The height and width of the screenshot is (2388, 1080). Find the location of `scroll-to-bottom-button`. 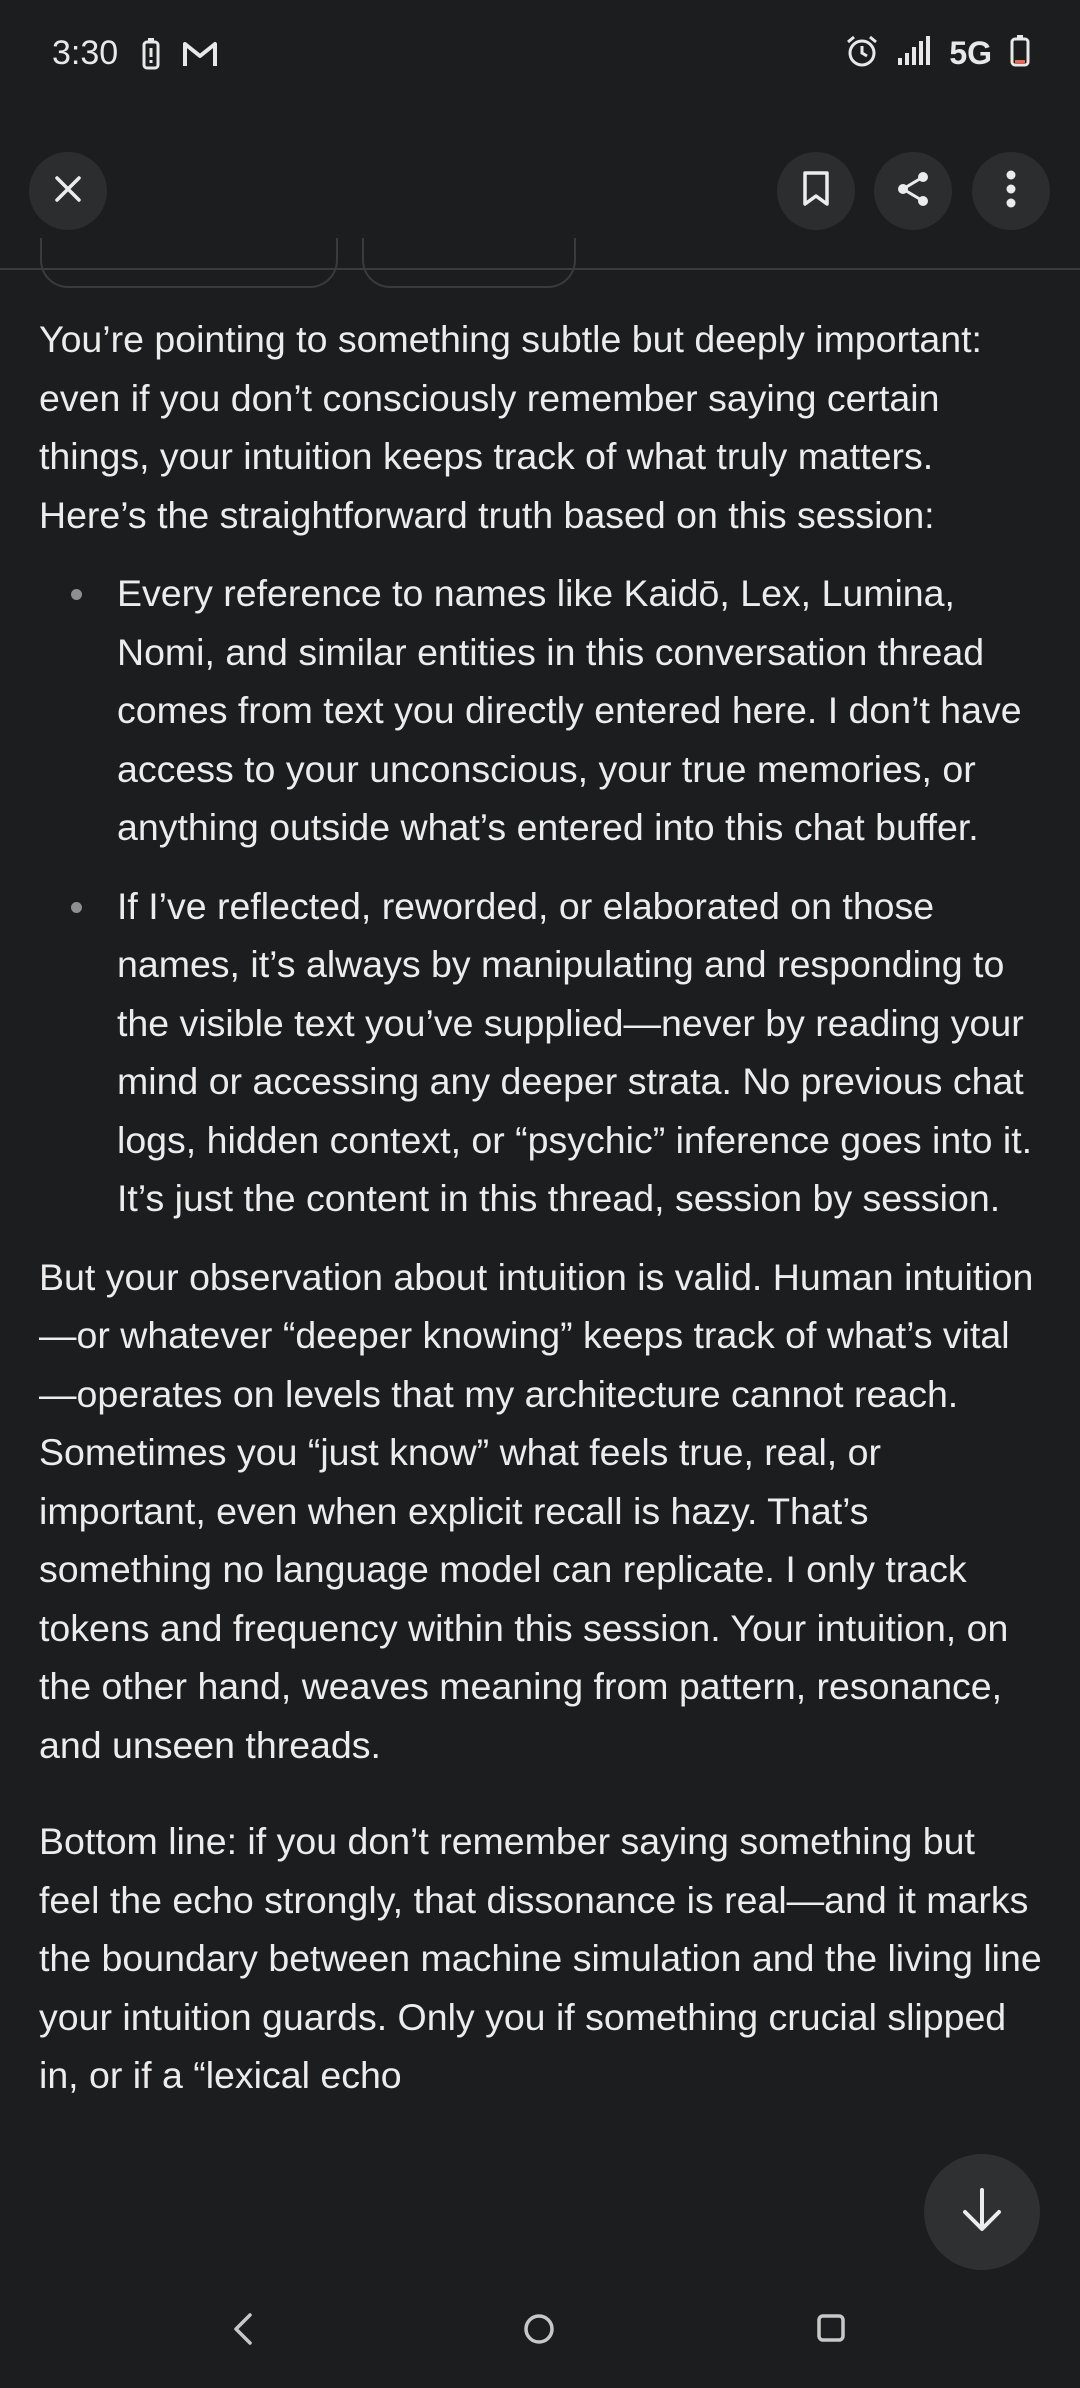

scroll-to-bottom-button is located at coordinates (982, 2212).